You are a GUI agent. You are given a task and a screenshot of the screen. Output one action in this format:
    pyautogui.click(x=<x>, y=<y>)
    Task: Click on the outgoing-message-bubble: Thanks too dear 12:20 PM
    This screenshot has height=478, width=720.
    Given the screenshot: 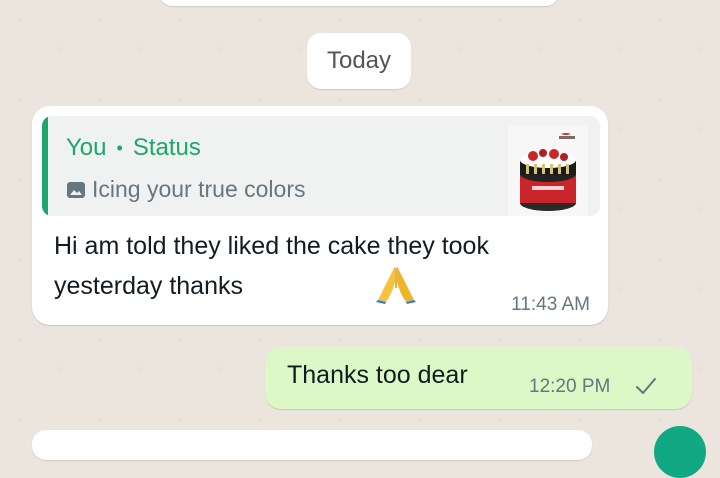 What is the action you would take?
    pyautogui.click(x=478, y=378)
    